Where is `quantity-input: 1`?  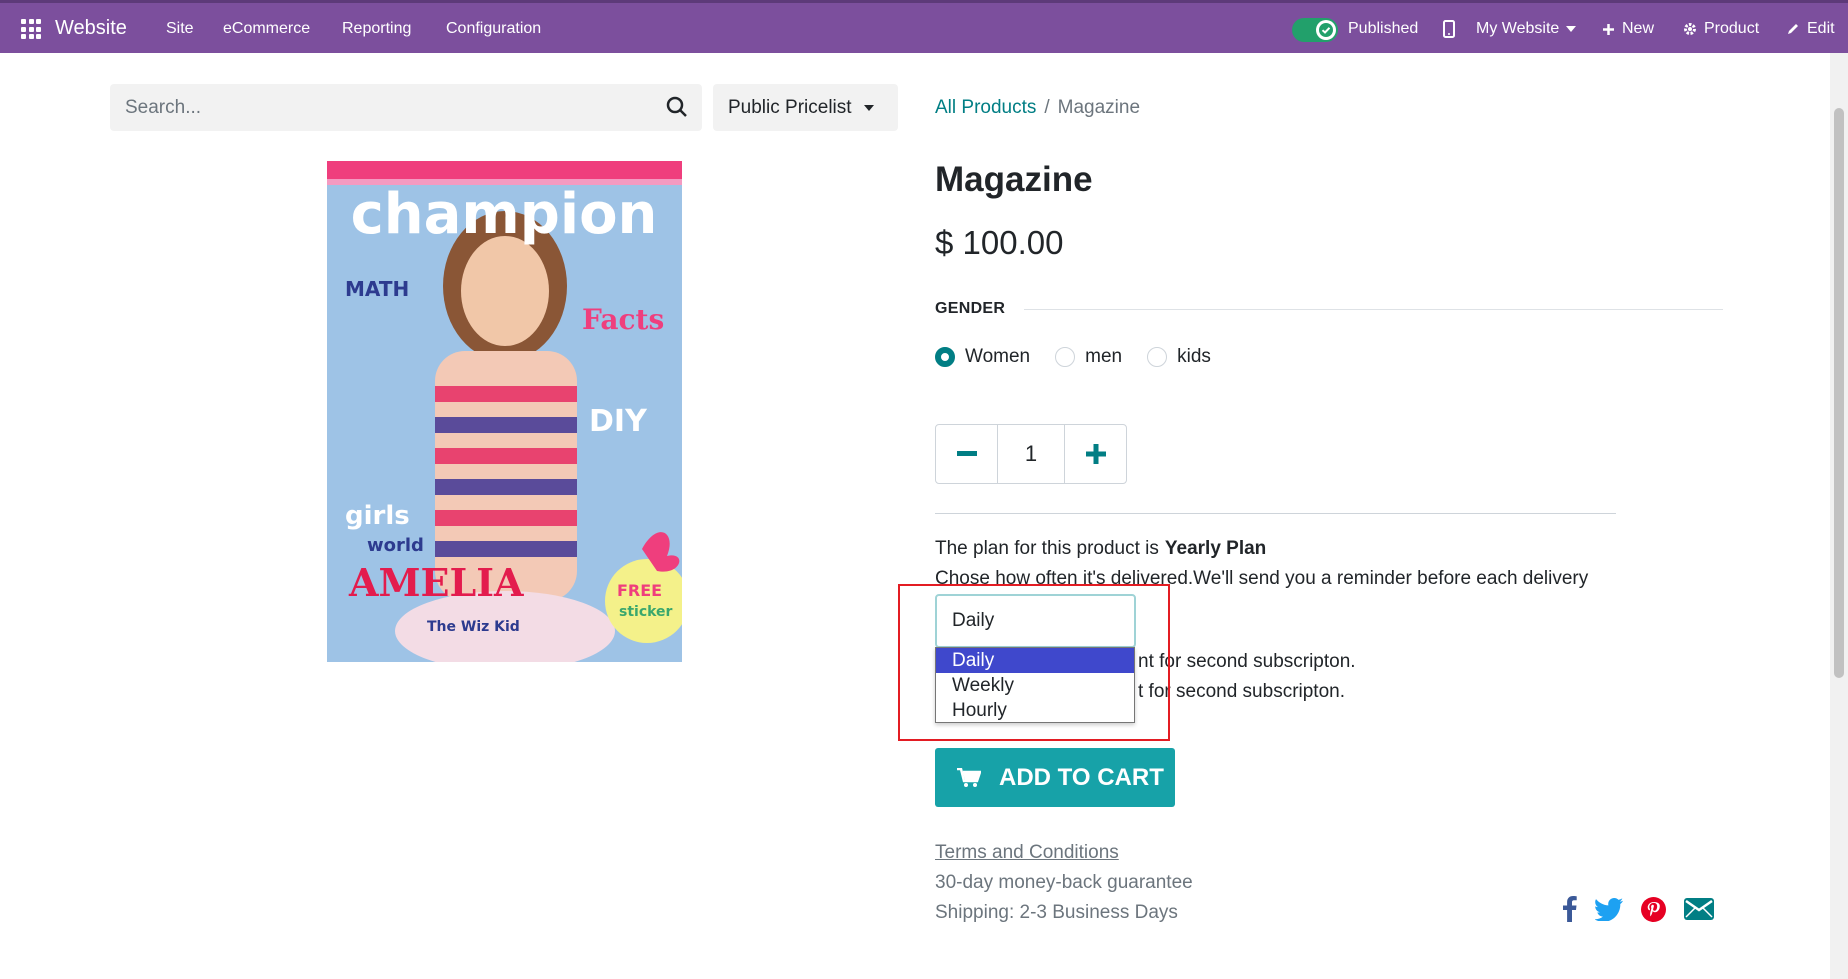 quantity-input: 1 is located at coordinates (1031, 454).